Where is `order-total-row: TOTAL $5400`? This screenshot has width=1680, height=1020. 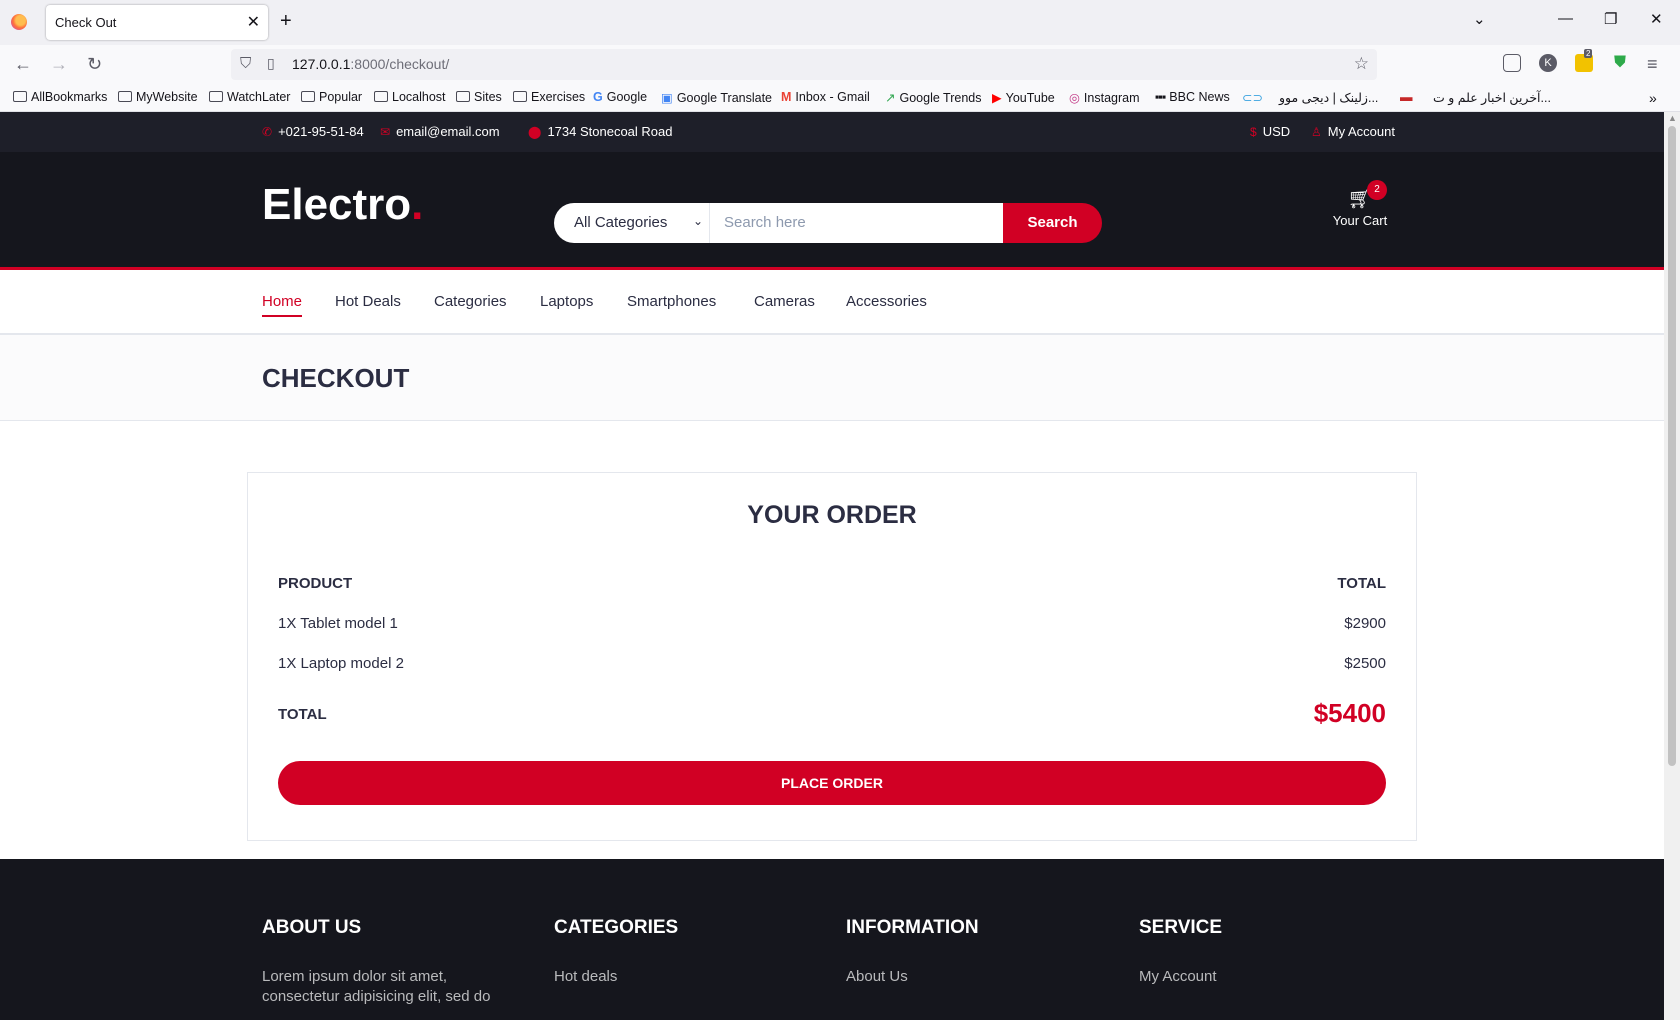 order-total-row: TOTAL $5400 is located at coordinates (832, 713).